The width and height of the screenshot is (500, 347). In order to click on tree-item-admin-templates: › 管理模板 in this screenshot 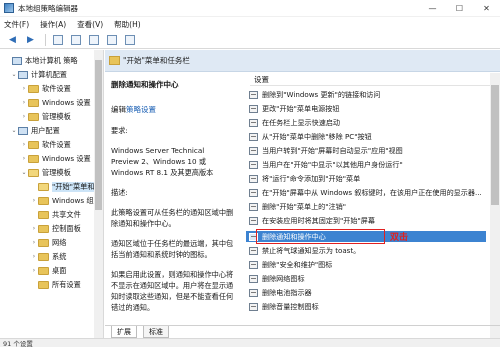, I will do `click(45, 116)`.